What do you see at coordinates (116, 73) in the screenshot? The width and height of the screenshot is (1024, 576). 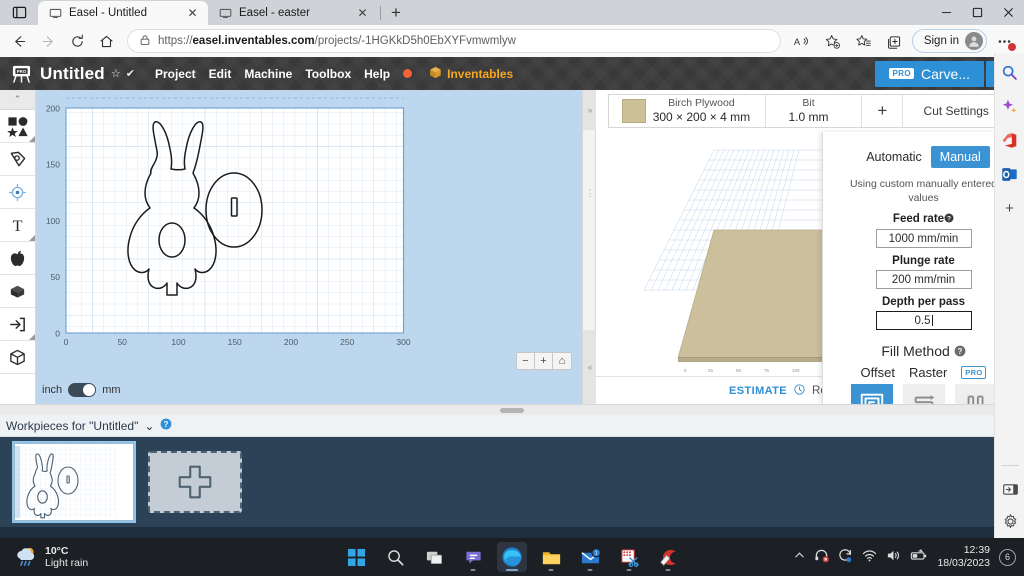 I see `favorite-star-icon: ☆` at bounding box center [116, 73].